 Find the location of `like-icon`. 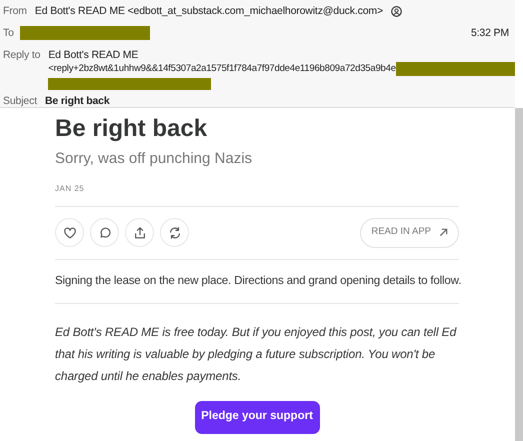

like-icon is located at coordinates (69, 233).